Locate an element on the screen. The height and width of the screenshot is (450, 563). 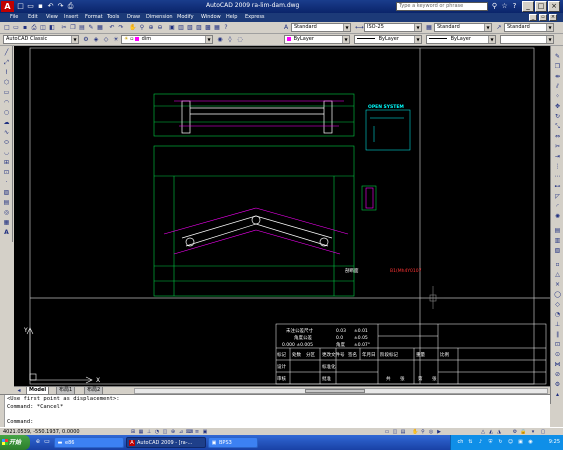
osnap-insert-icon: ⊡ is located at coordinates (557, 344).